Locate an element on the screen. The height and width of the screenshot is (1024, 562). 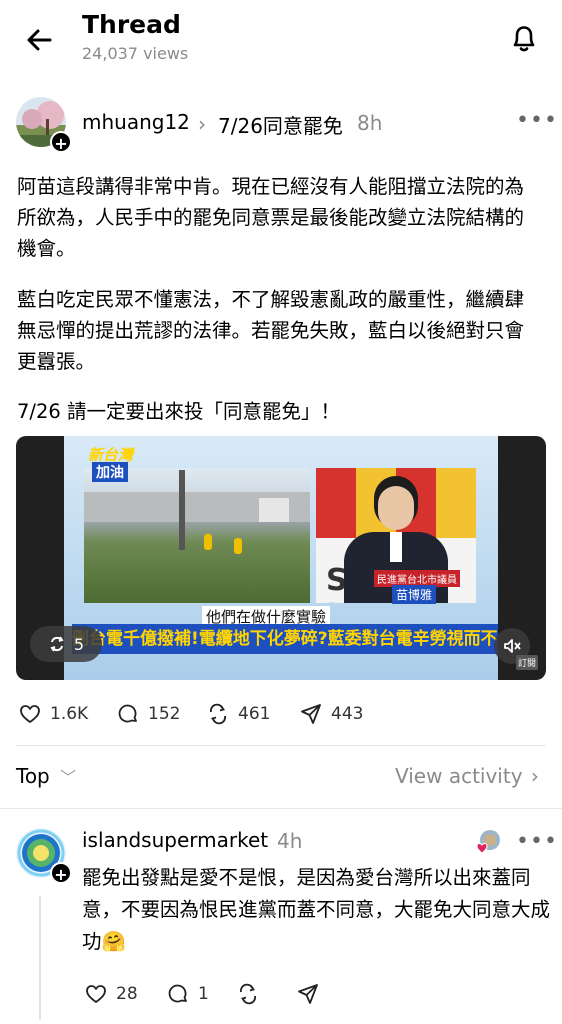
video-field-scene is located at coordinates (197, 535).